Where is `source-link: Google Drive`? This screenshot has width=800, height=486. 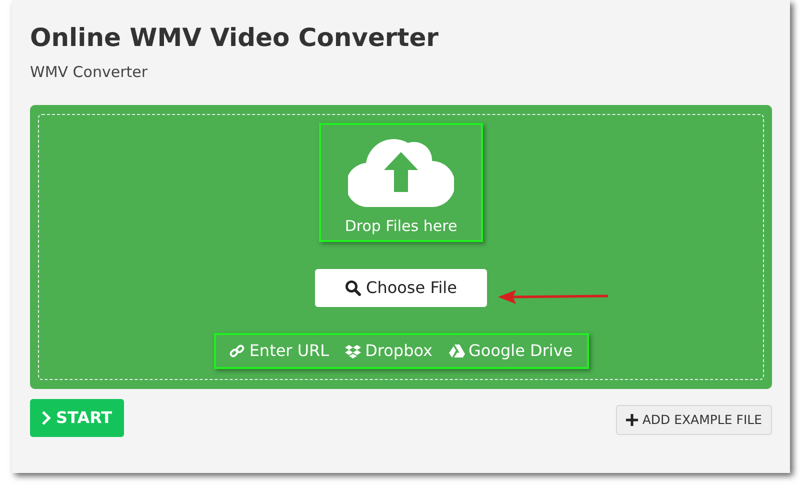
source-link: Google Drive is located at coordinates (510, 351).